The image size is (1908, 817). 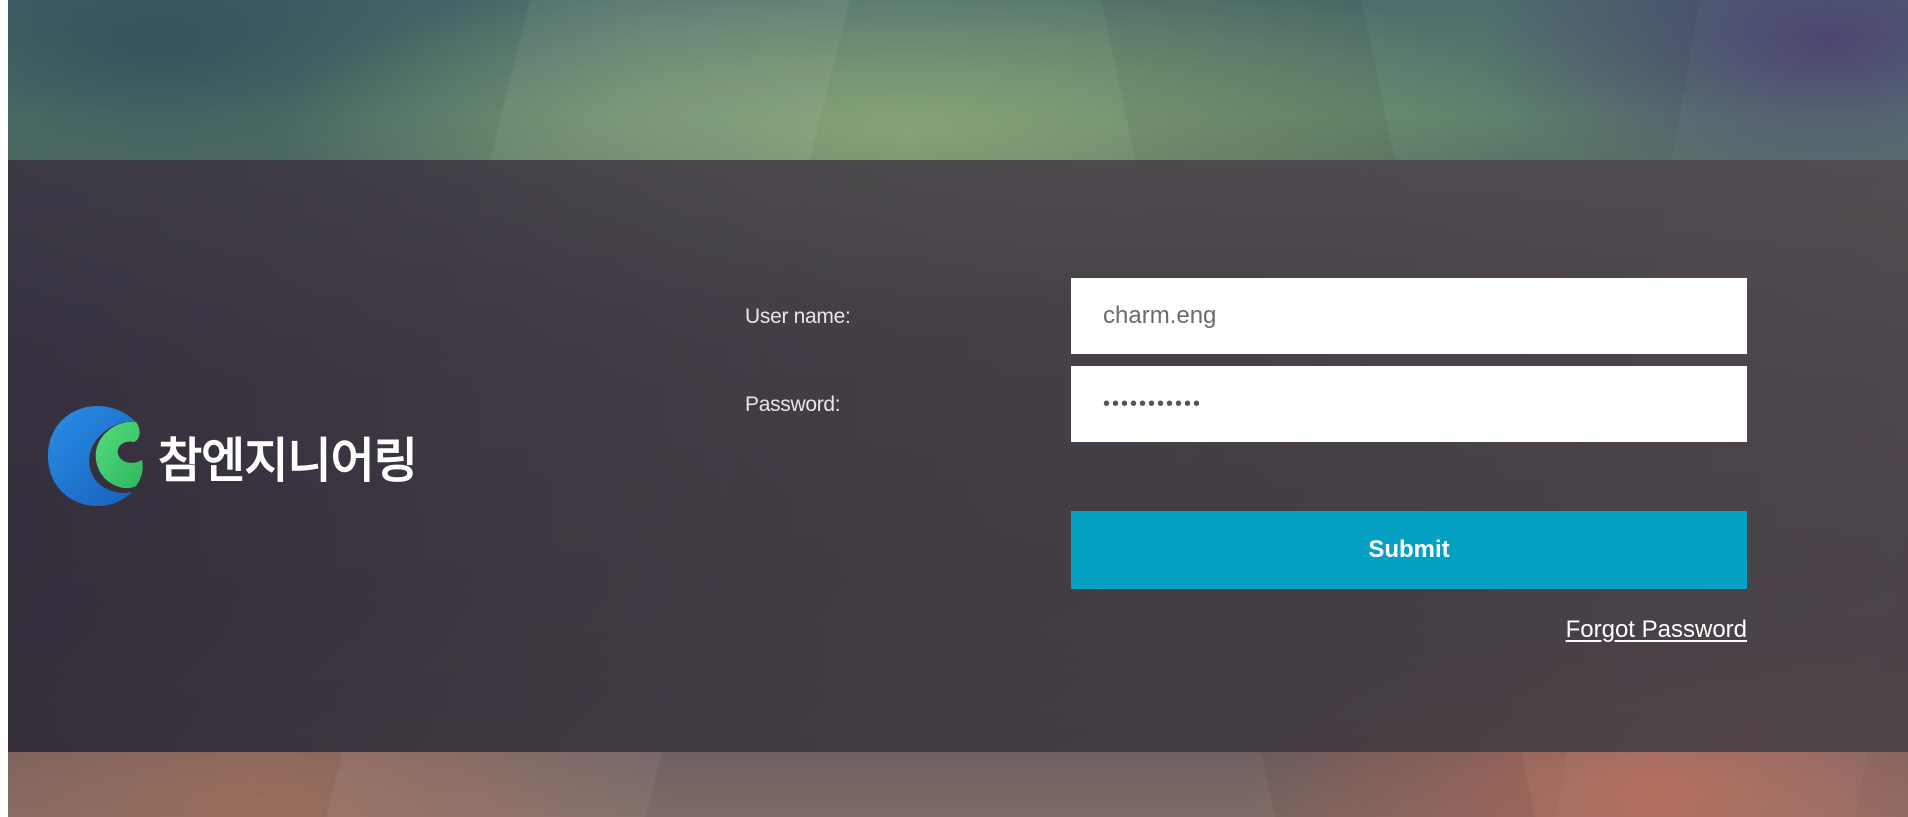 What do you see at coordinates (1409, 404) in the screenshot?
I see `password-input` at bounding box center [1409, 404].